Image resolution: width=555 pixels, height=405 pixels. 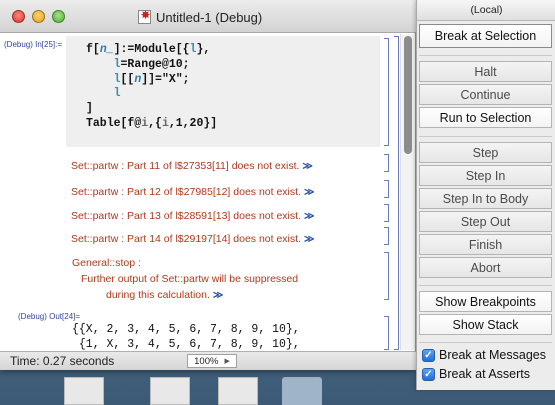 I want to click on run-to-selection-button: Run to Selection, so click(x=485, y=117).